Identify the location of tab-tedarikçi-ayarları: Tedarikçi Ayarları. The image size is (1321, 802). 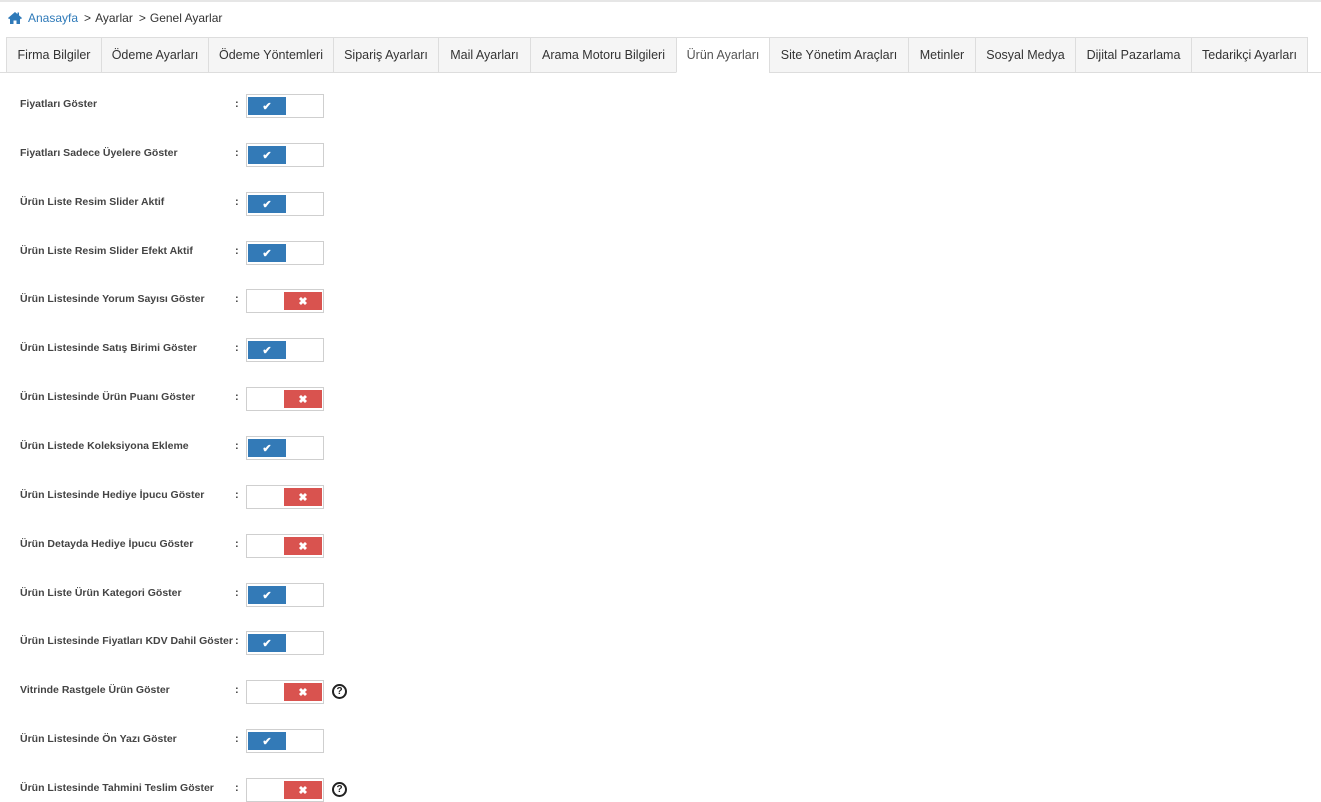
(1249, 55).